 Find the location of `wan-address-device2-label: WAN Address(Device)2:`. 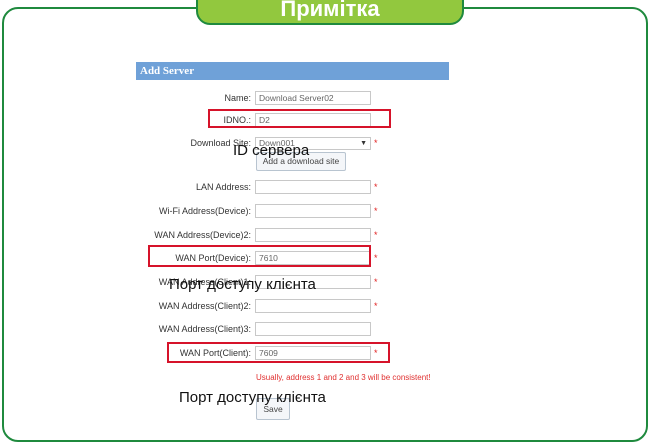

wan-address-device2-label: WAN Address(Device)2: is located at coordinates (202, 235).